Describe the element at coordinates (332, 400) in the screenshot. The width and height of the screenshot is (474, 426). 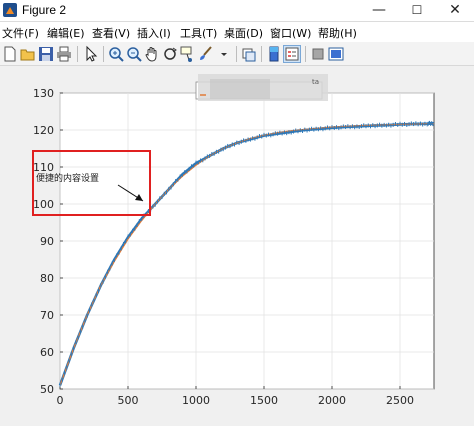
I see `x-tick-label: 2000` at that location.